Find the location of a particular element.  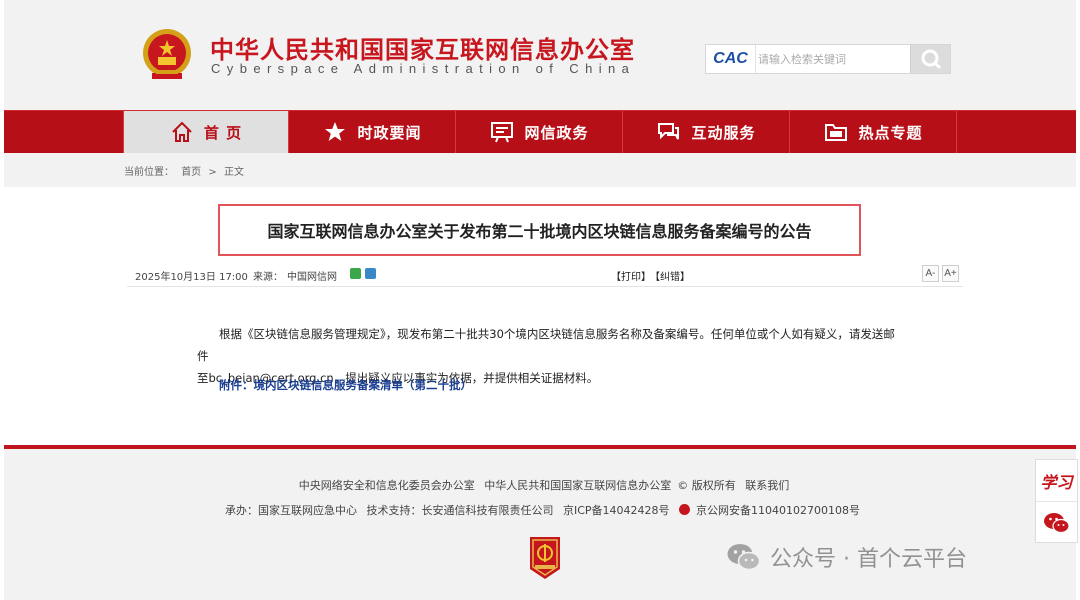

search-box: CAC is located at coordinates (828, 59).